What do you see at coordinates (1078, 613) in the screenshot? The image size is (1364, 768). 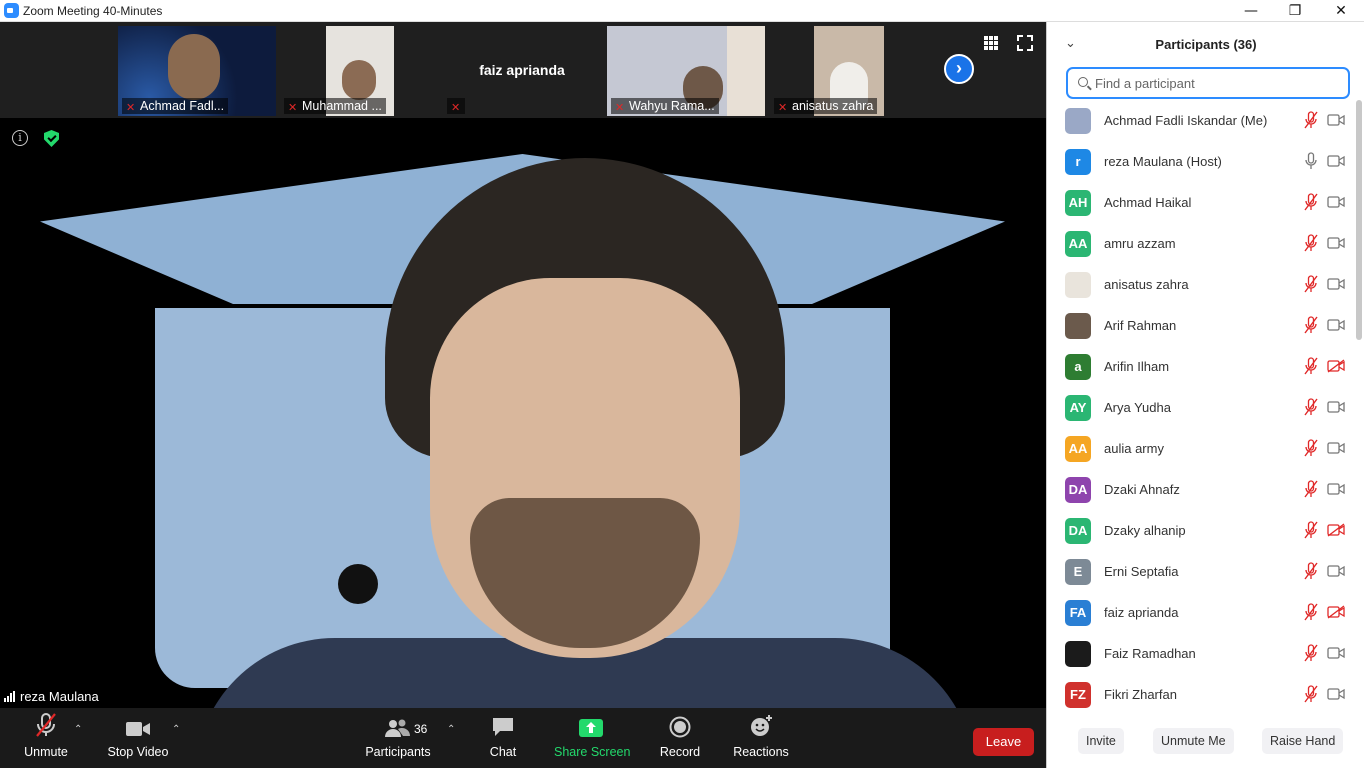 I see `avatar: FA` at bounding box center [1078, 613].